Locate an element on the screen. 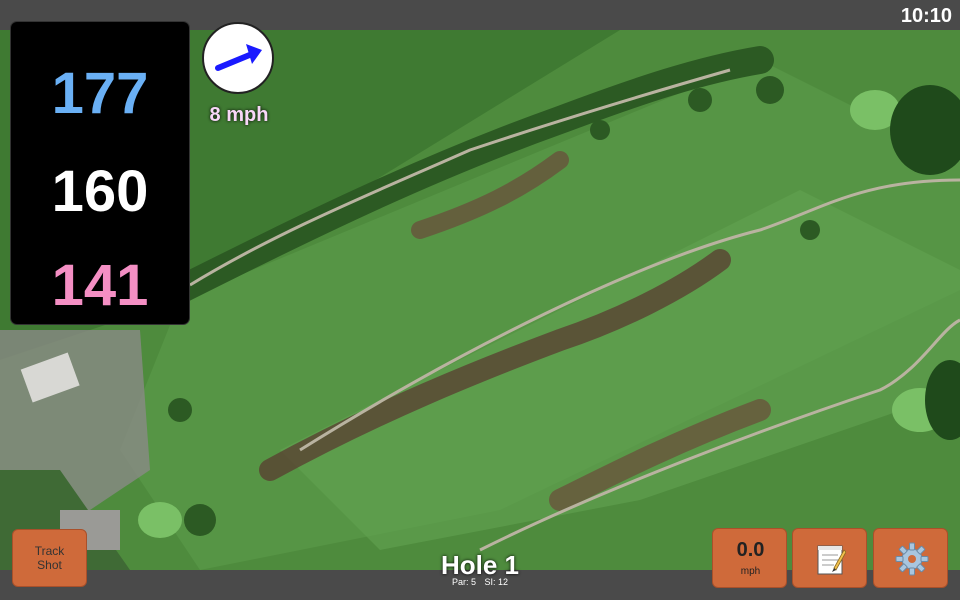 The image size is (960, 600). track-shot-label-line2: Shot is located at coordinates (49, 565).